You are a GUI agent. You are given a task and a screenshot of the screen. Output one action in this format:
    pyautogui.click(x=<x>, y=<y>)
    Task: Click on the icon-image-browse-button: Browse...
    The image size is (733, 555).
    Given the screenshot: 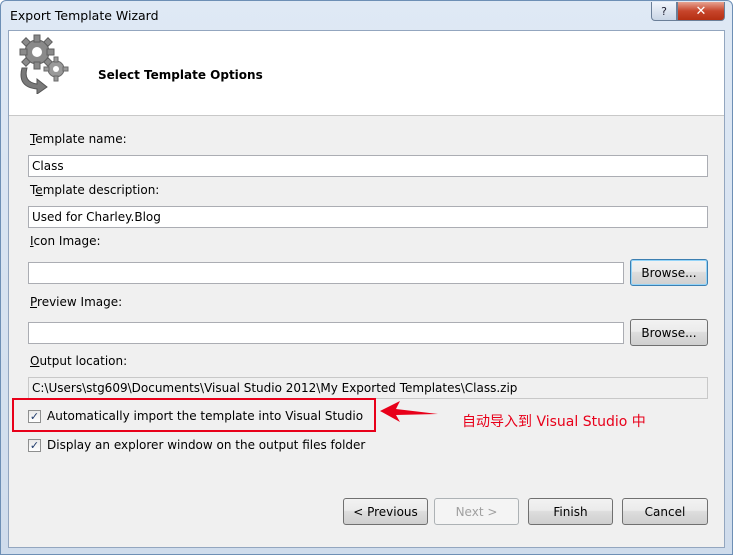 What is the action you would take?
    pyautogui.click(x=669, y=272)
    